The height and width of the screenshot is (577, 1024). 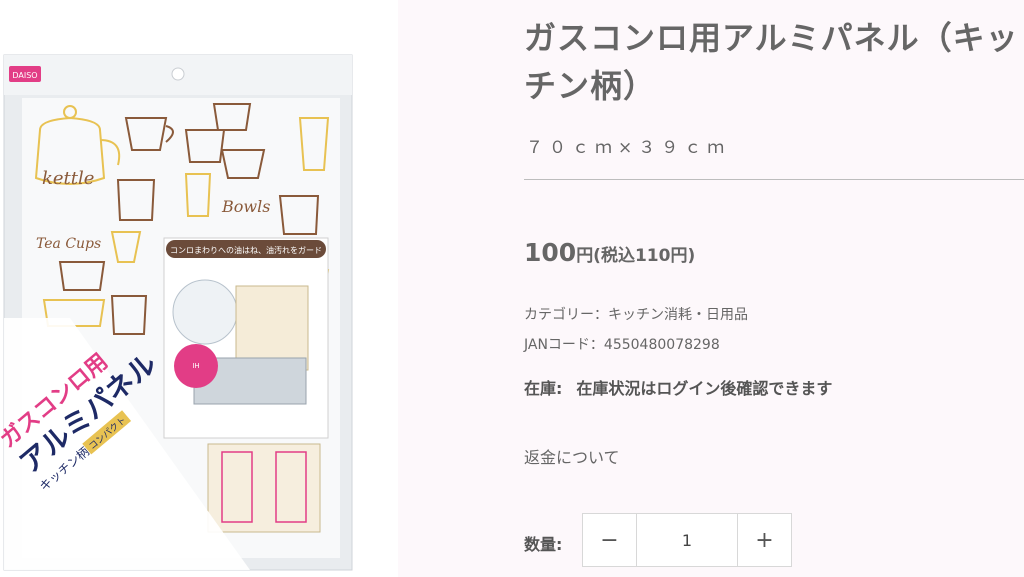 What do you see at coordinates (704, 388) in the screenshot?
I see `stock-value: 在庫状況はログイン後確認できます` at bounding box center [704, 388].